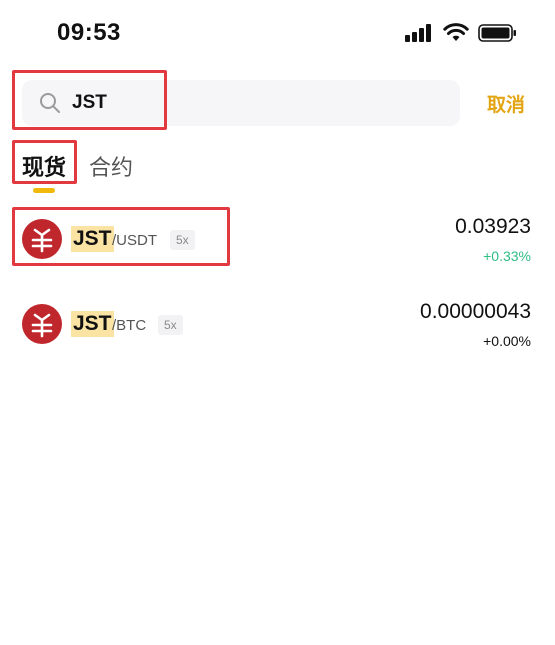 The height and width of the screenshot is (645, 555). Describe the element at coordinates (420, 33) in the screenshot. I see `cellular-signal-icon` at that location.